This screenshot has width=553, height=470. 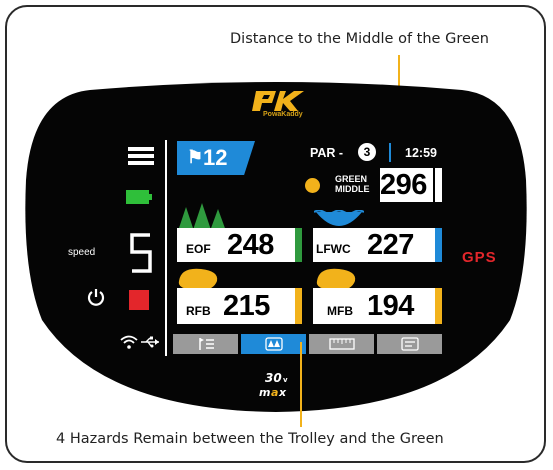 I want to click on hazard-label: EOF, so click(x=198, y=249).